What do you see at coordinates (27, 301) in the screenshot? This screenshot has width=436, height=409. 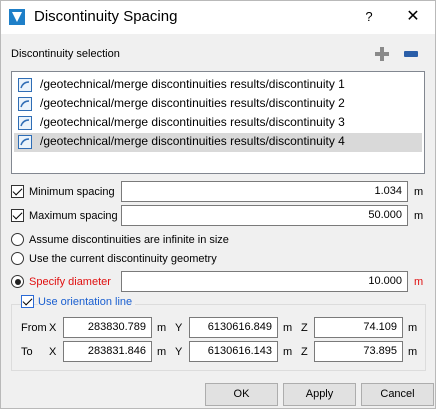 I see `use-orientation-line-checkbox` at bounding box center [27, 301].